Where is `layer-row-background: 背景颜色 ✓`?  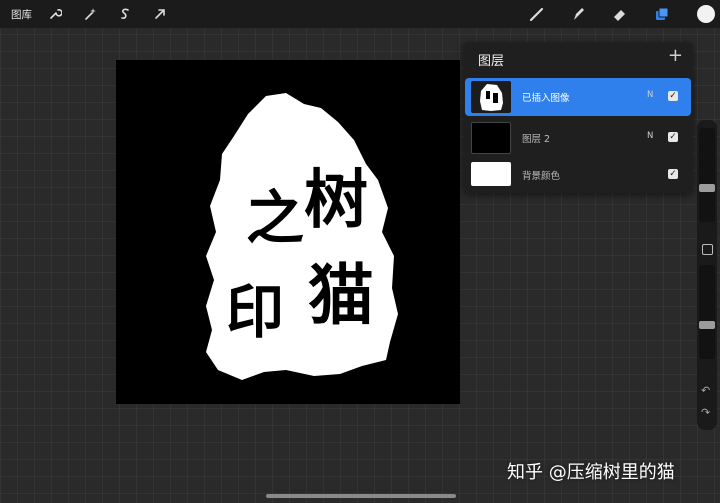 layer-row-background: 背景颜色 ✓ is located at coordinates (578, 175).